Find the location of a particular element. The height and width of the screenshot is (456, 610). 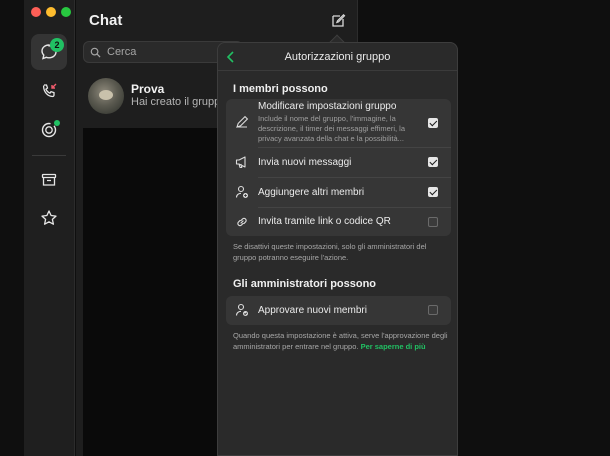

permission-label: Aggiungere altri membri is located at coordinates (311, 192).